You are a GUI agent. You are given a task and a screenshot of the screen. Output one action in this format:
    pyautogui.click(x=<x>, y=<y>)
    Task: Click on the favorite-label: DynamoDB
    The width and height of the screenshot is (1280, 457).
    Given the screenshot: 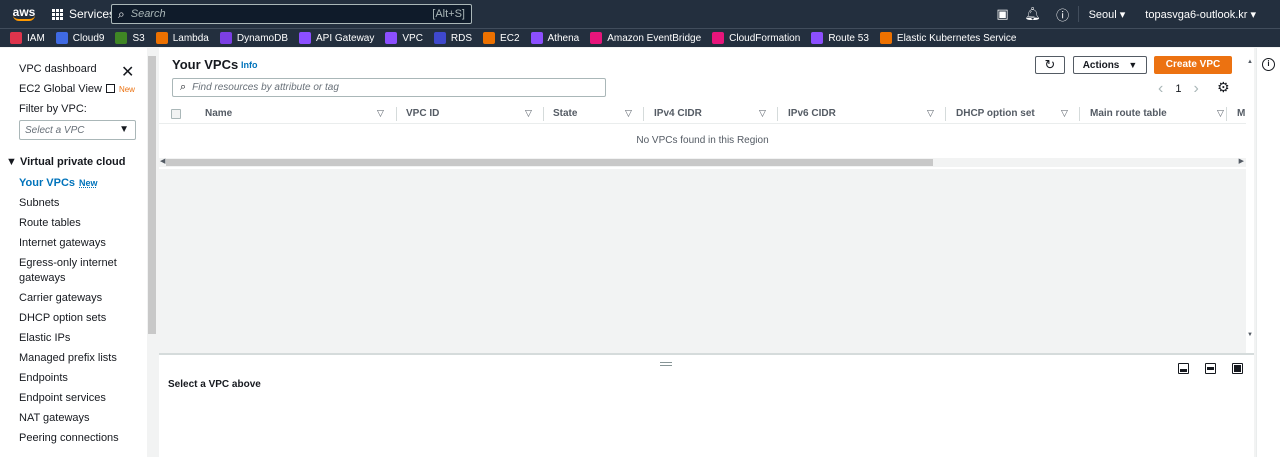 What is the action you would take?
    pyautogui.click(x=262, y=38)
    